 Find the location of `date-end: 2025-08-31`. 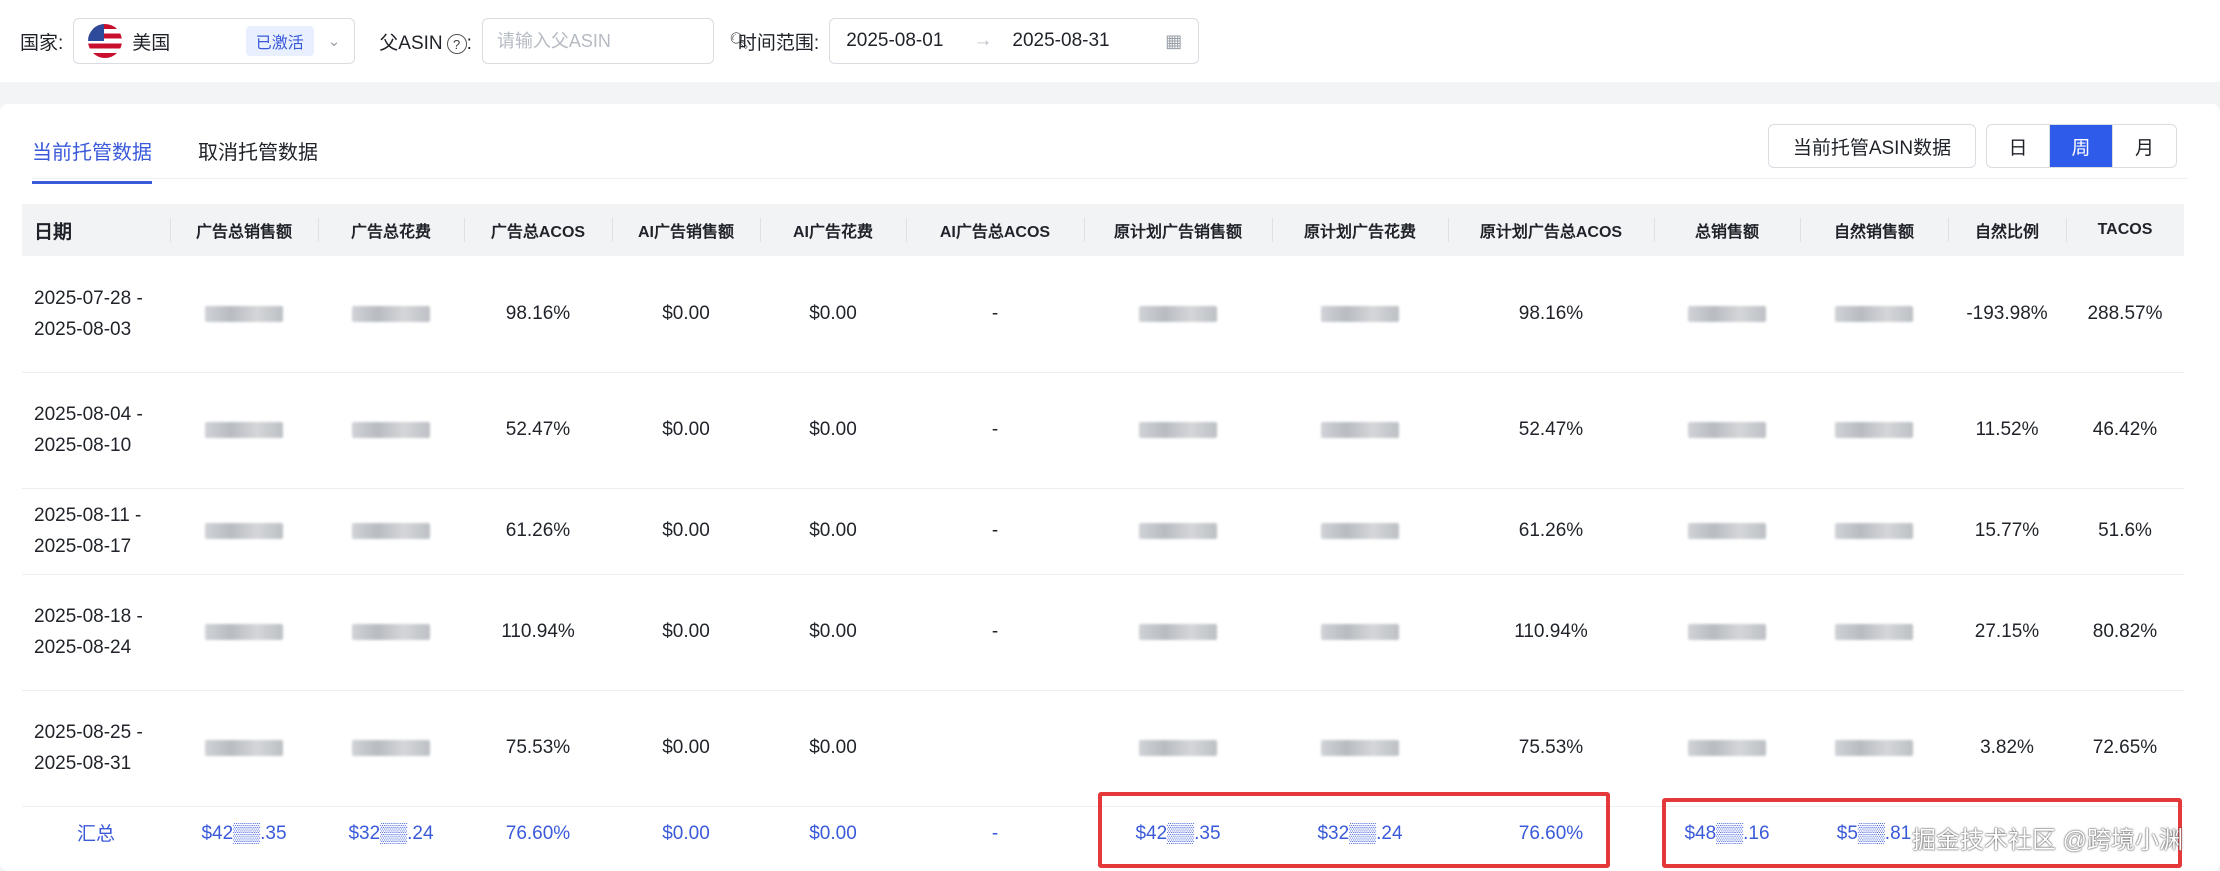

date-end: 2025-08-31 is located at coordinates (1060, 41).